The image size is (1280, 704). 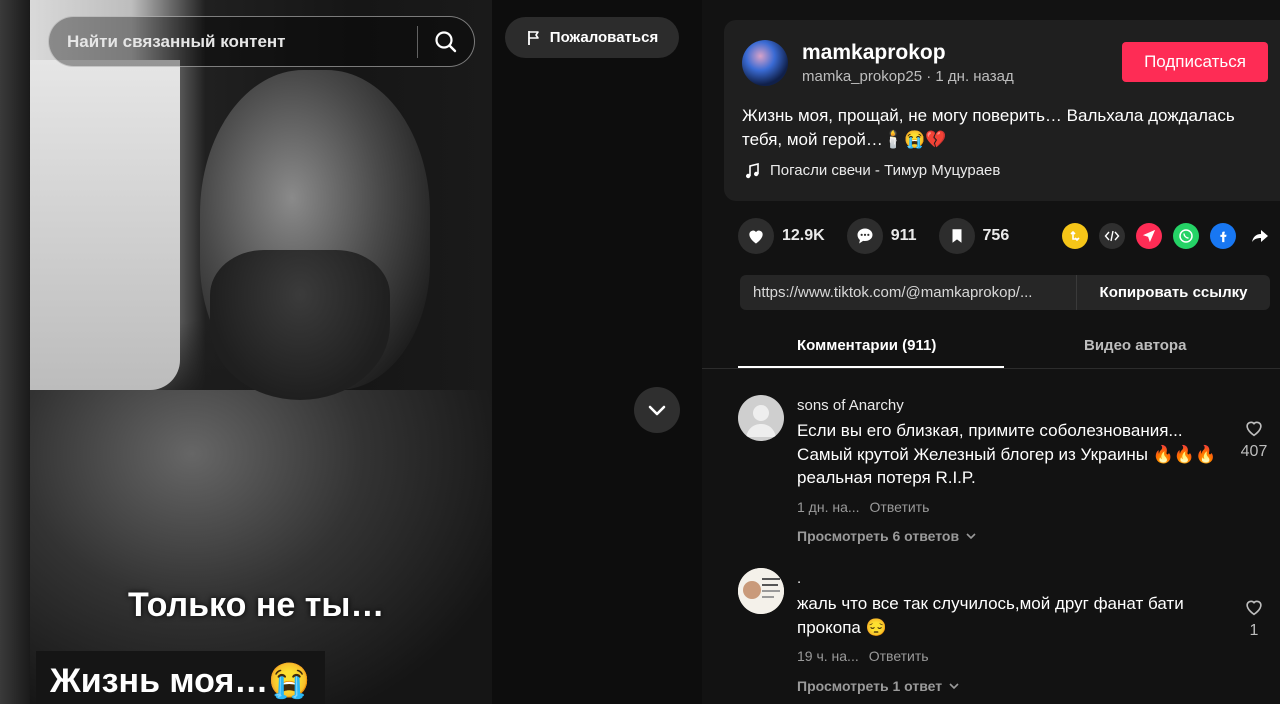 I want to click on comment-button, so click(x=864, y=236).